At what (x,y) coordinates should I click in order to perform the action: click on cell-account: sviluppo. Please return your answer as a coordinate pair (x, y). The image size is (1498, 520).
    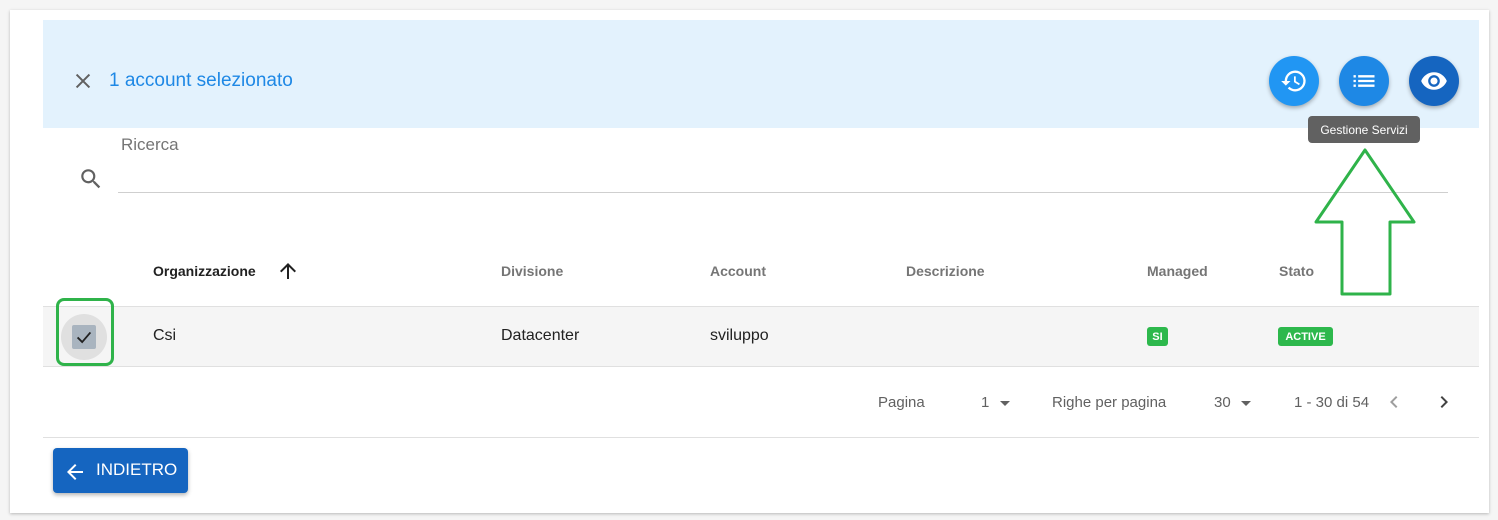
    Looking at the image, I should click on (739, 335).